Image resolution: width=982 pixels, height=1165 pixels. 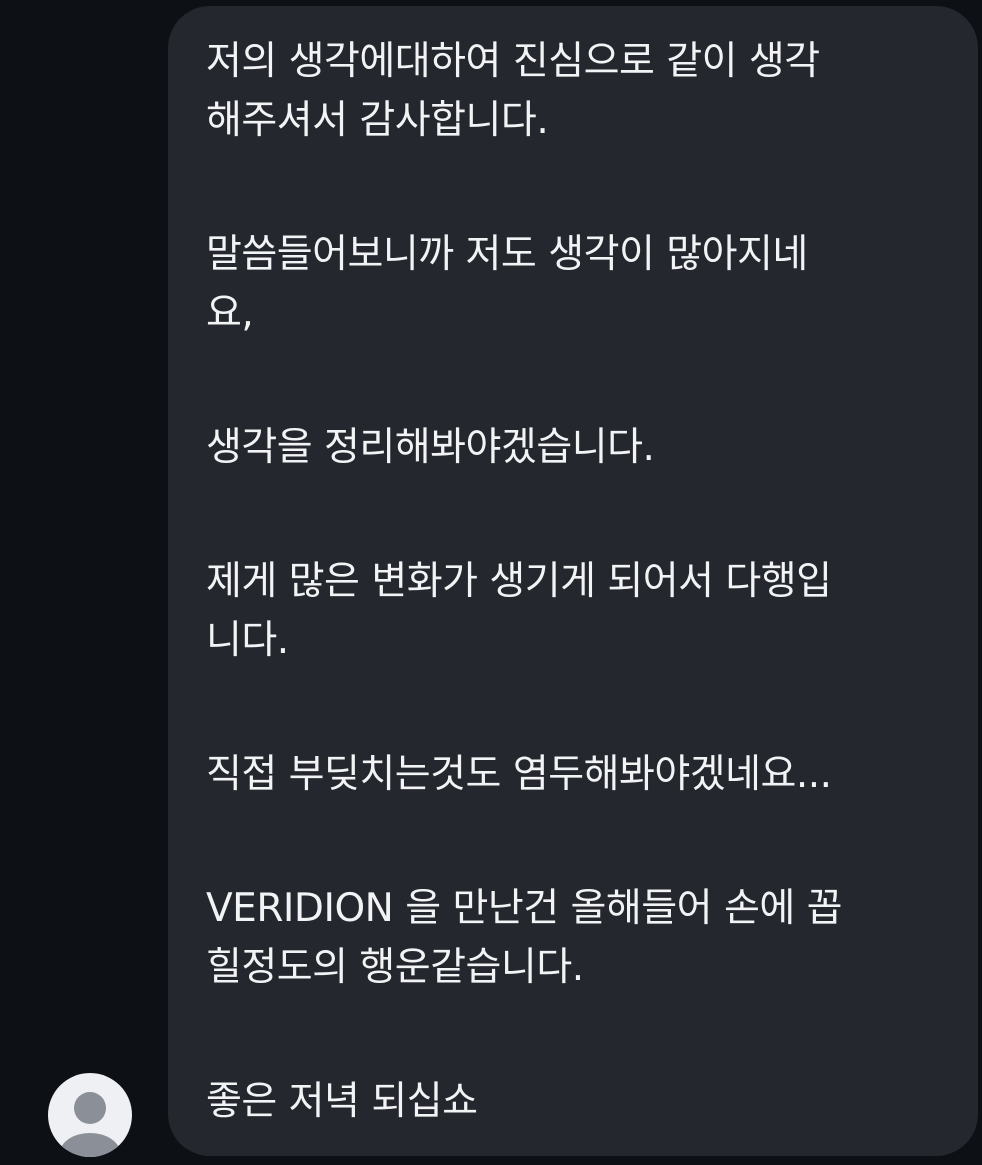 I want to click on default-user-avatar-icon, so click(x=90, y=1124).